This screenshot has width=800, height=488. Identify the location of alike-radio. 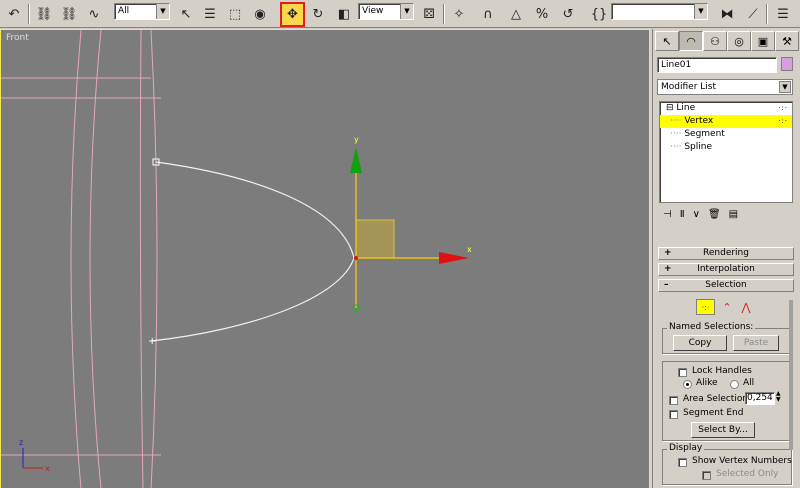
(687, 384).